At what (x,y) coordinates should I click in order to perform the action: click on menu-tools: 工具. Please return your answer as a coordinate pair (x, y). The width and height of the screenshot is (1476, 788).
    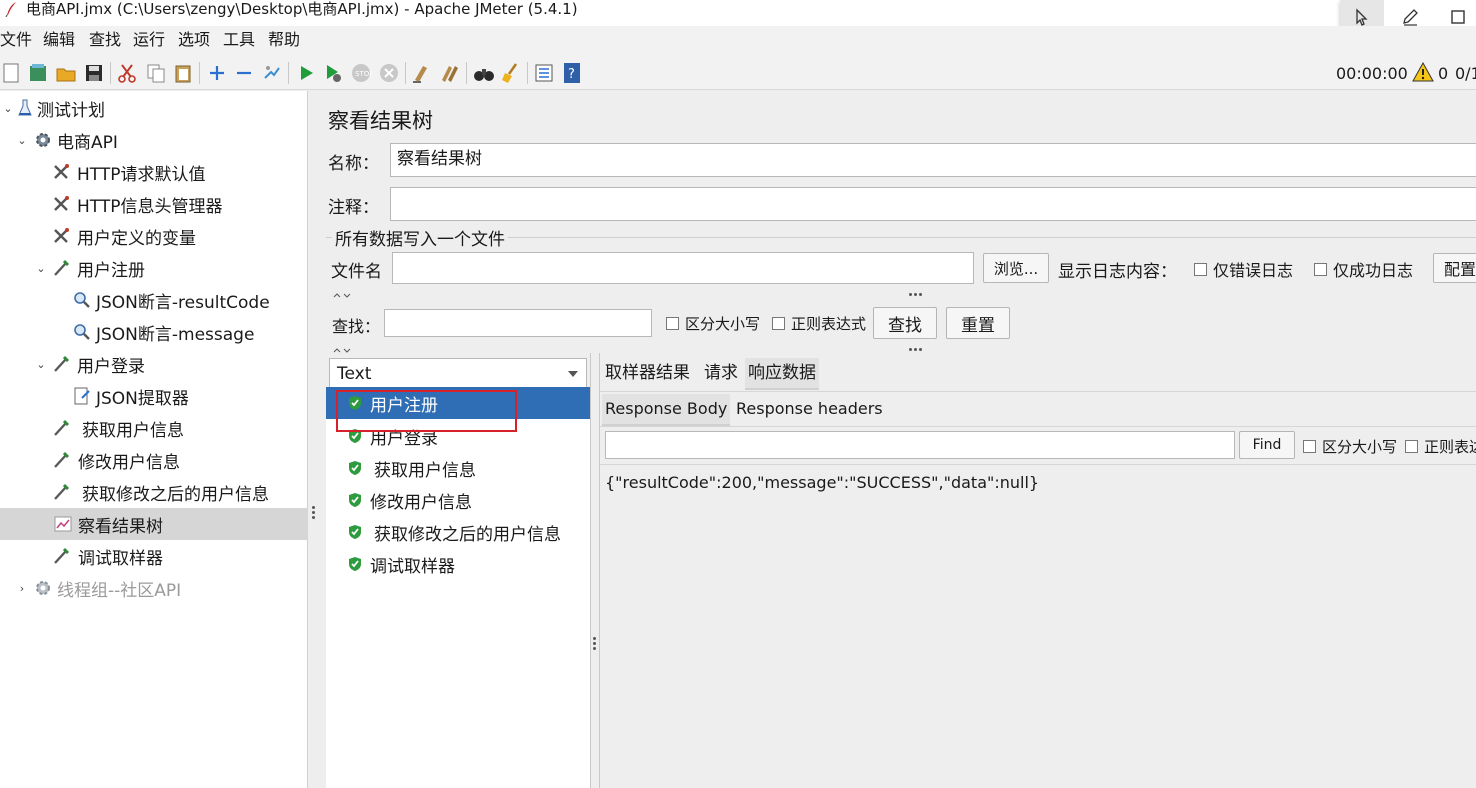
    Looking at the image, I should click on (239, 40).